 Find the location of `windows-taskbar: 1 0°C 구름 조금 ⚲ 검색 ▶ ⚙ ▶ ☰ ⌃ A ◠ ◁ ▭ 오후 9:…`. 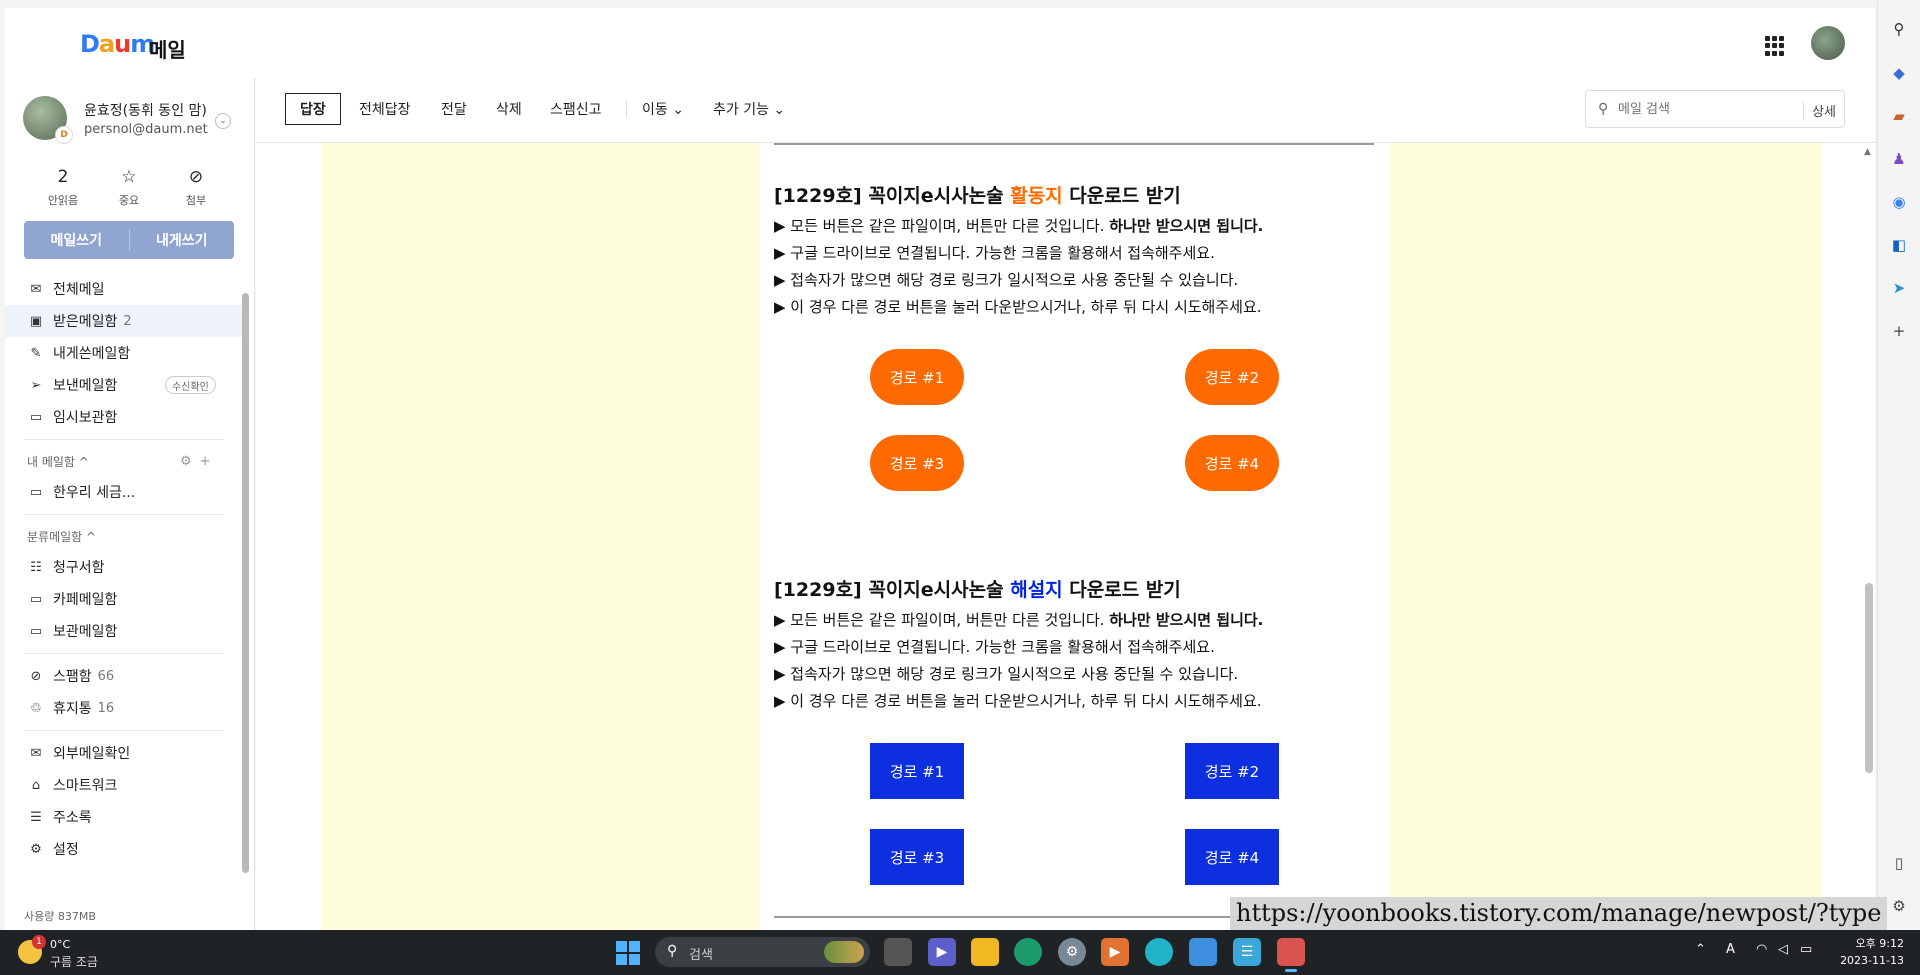

windows-taskbar: 1 0°C 구름 조금 ⚲ 검색 ▶ ⚙ ▶ ☰ ⌃ A ◠ ◁ ▭ 오후 9:… is located at coordinates (960, 952).